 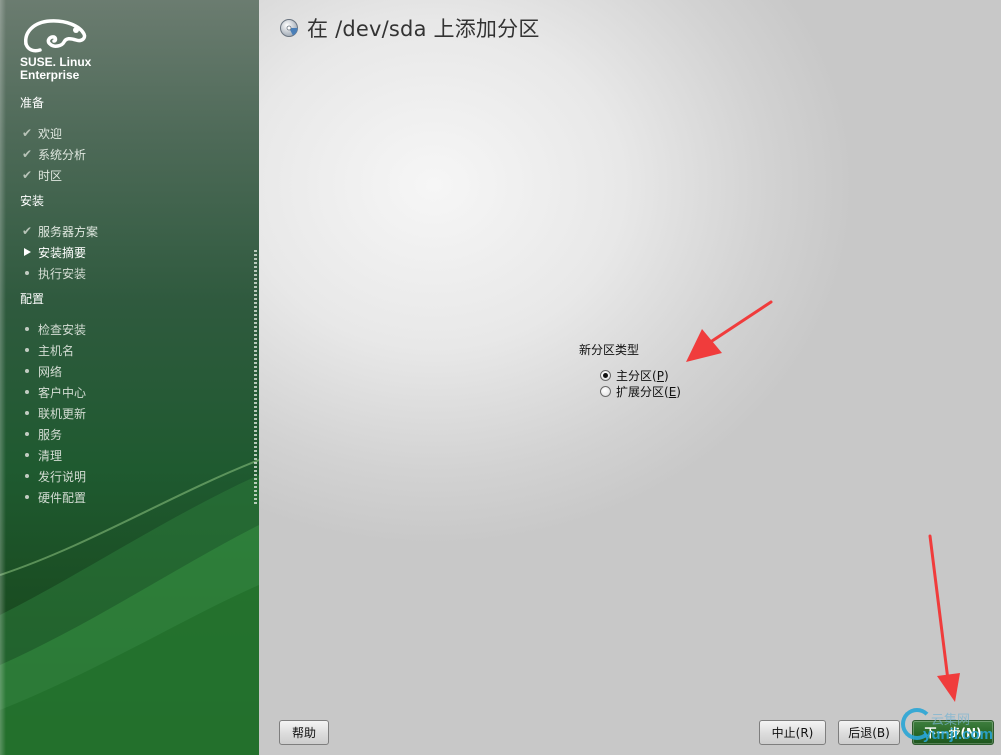 I want to click on step-online-update: 联机更新, so click(x=52, y=413).